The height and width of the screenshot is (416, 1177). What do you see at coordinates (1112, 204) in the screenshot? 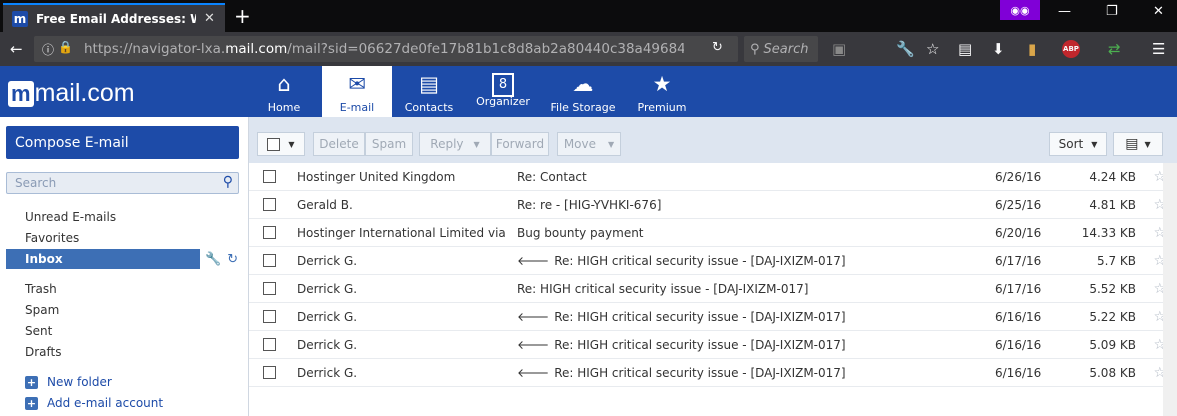
I see `email-size: 4.81 KB` at bounding box center [1112, 204].